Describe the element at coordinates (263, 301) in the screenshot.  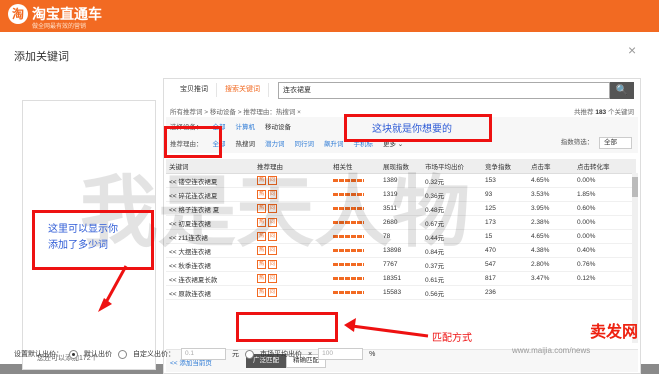
I see `annotation-arrows` at that location.